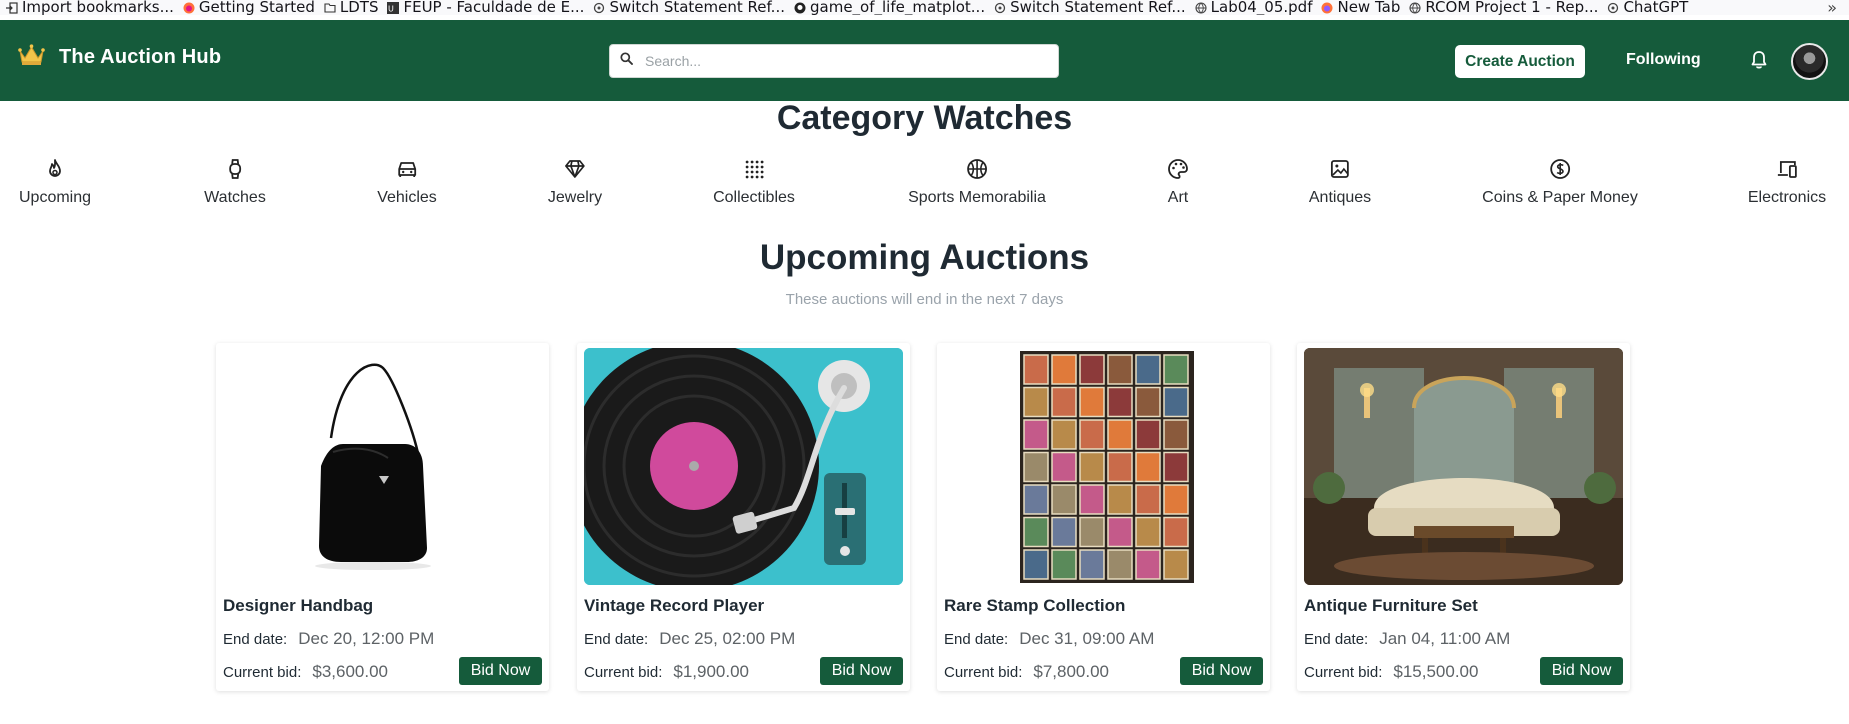  What do you see at coordinates (924, 257) in the screenshot?
I see `upcoming-title: Upcoming Auctions` at bounding box center [924, 257].